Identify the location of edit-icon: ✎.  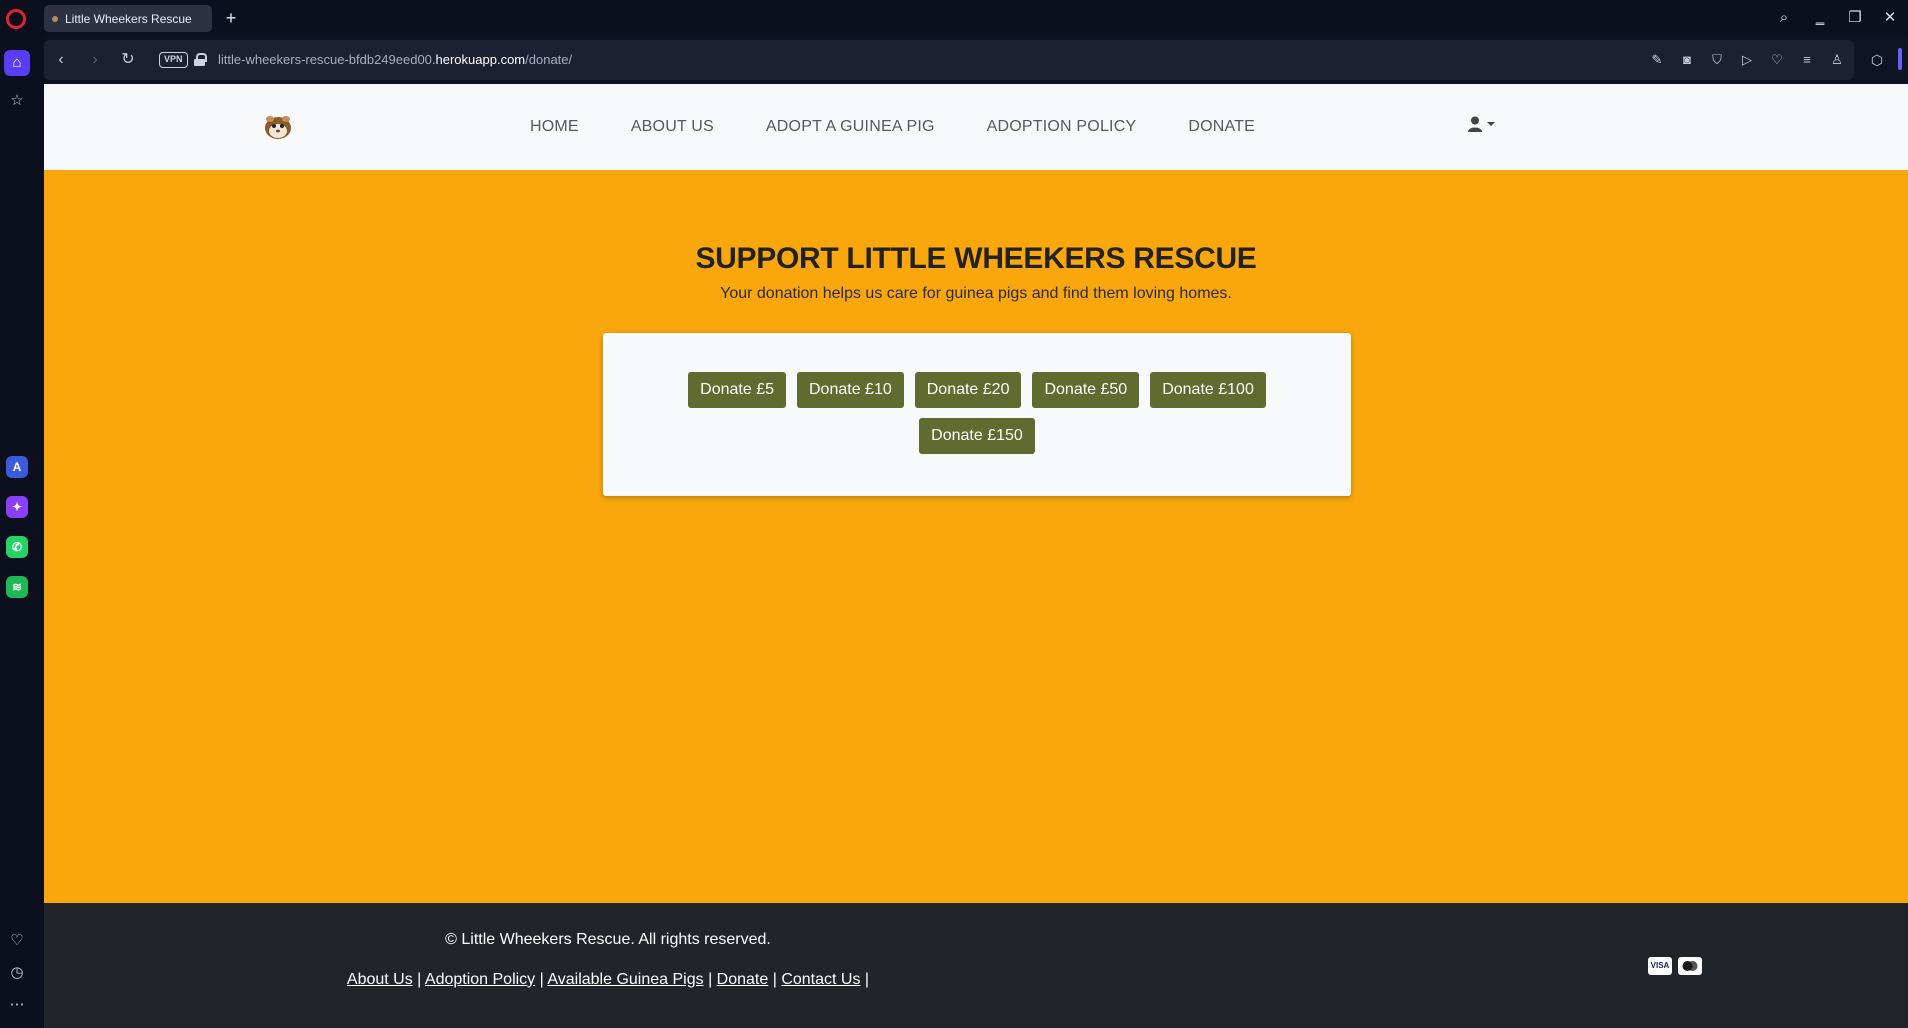
(1657, 60).